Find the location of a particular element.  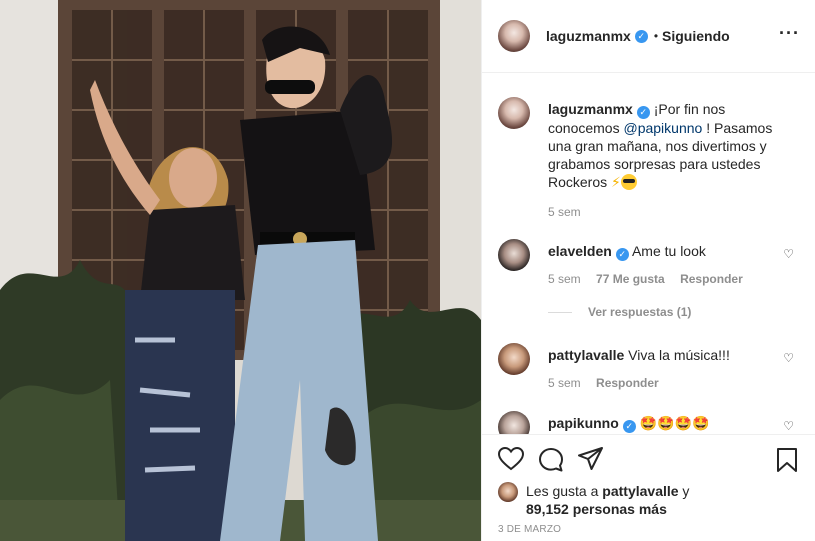

like-heart-icon is located at coordinates (511, 459).